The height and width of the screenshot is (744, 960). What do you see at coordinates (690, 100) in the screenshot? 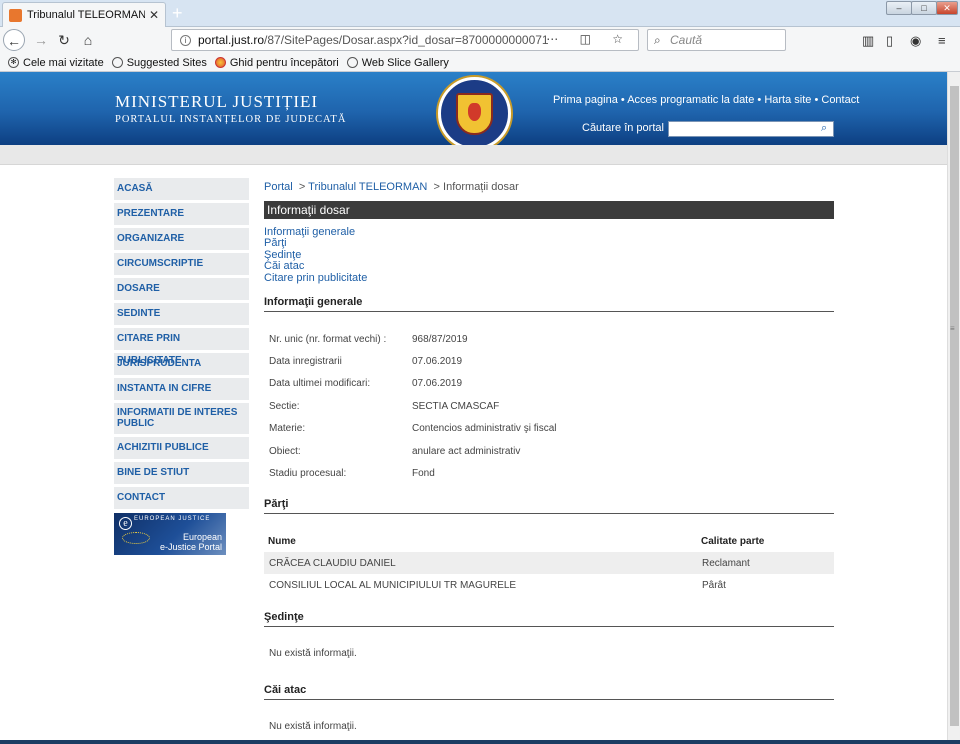
I see `link-acces-programatic: Acces programatic la date` at bounding box center [690, 100].